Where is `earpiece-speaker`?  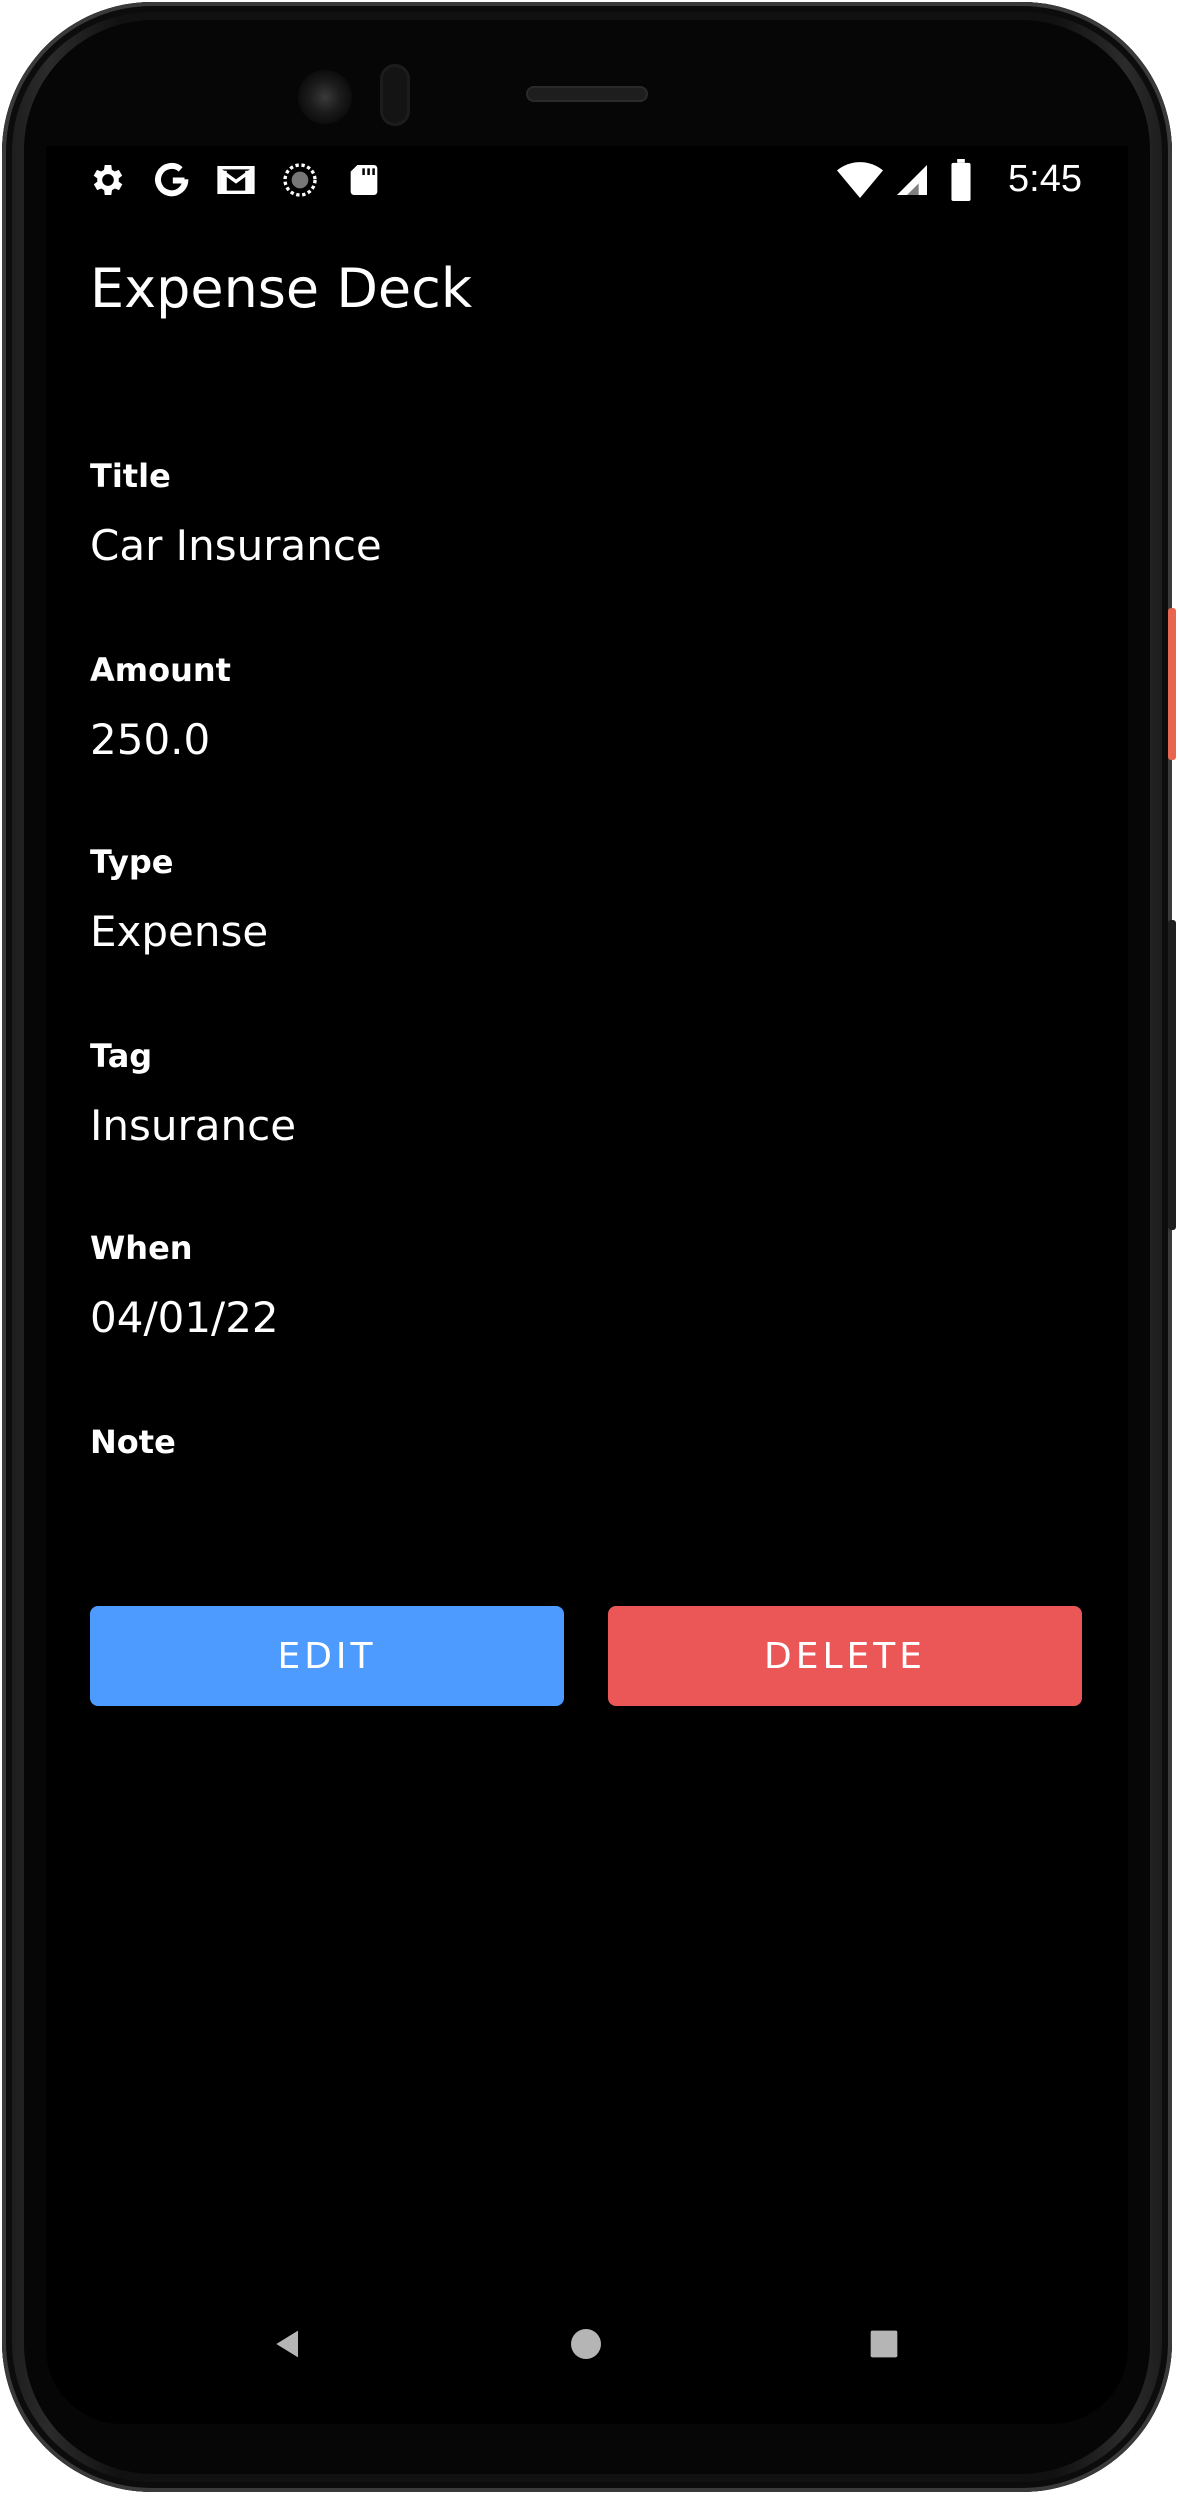
earpiece-speaker is located at coordinates (587, 94).